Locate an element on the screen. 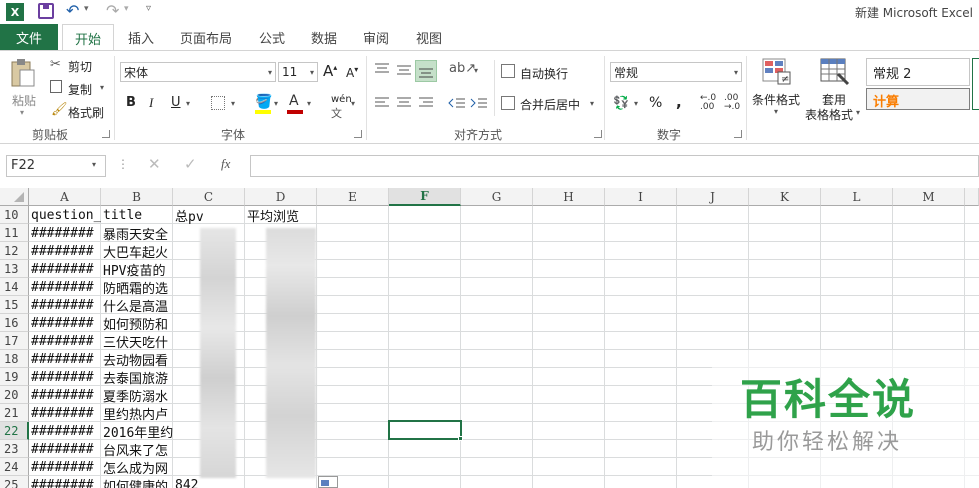  comma-button: , is located at coordinates (679, 102).